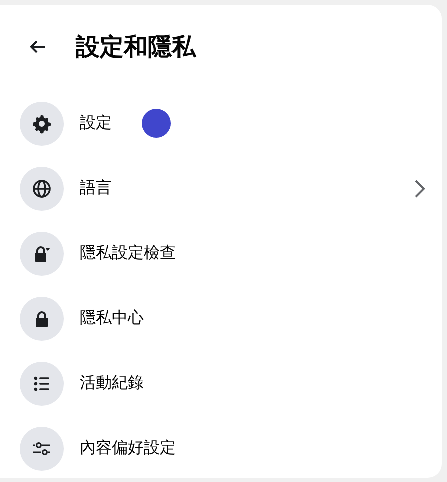  What do you see at coordinates (42, 188) in the screenshot?
I see `globe-icon` at bounding box center [42, 188].